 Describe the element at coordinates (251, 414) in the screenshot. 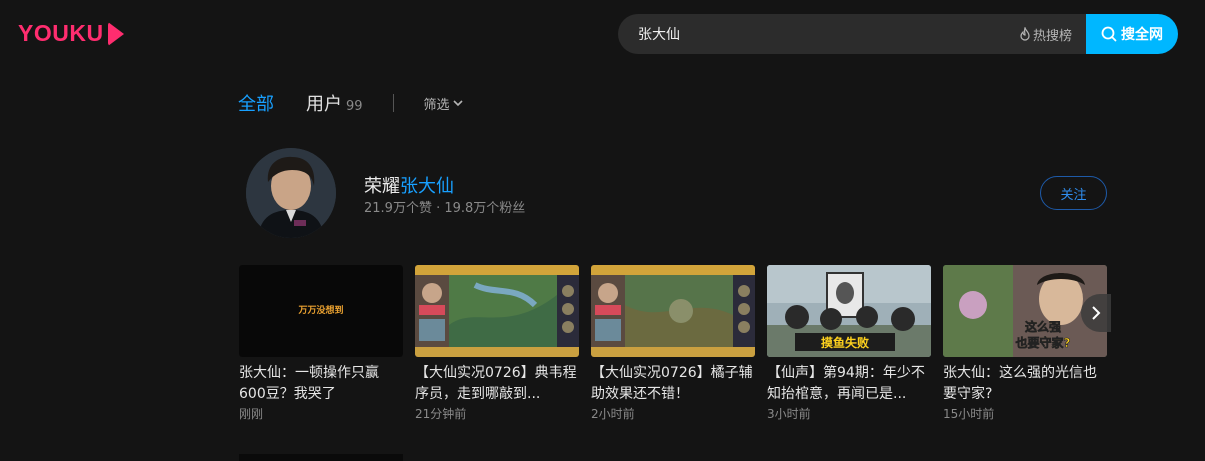

I see `video-time: 刚刚` at that location.